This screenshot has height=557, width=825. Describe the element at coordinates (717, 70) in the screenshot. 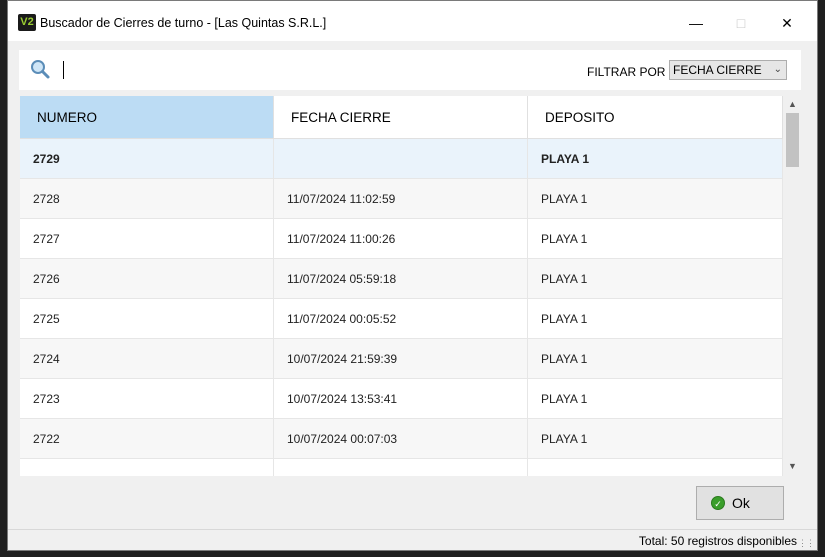

I see `filter-selected-value: FECHA CIERRE` at that location.